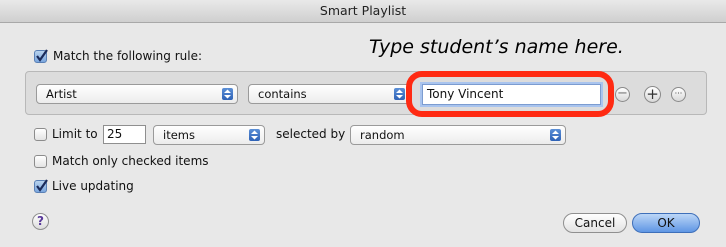 This screenshot has height=247, width=726. What do you see at coordinates (137, 94) in the screenshot?
I see `field-popup: Artist` at bounding box center [137, 94].